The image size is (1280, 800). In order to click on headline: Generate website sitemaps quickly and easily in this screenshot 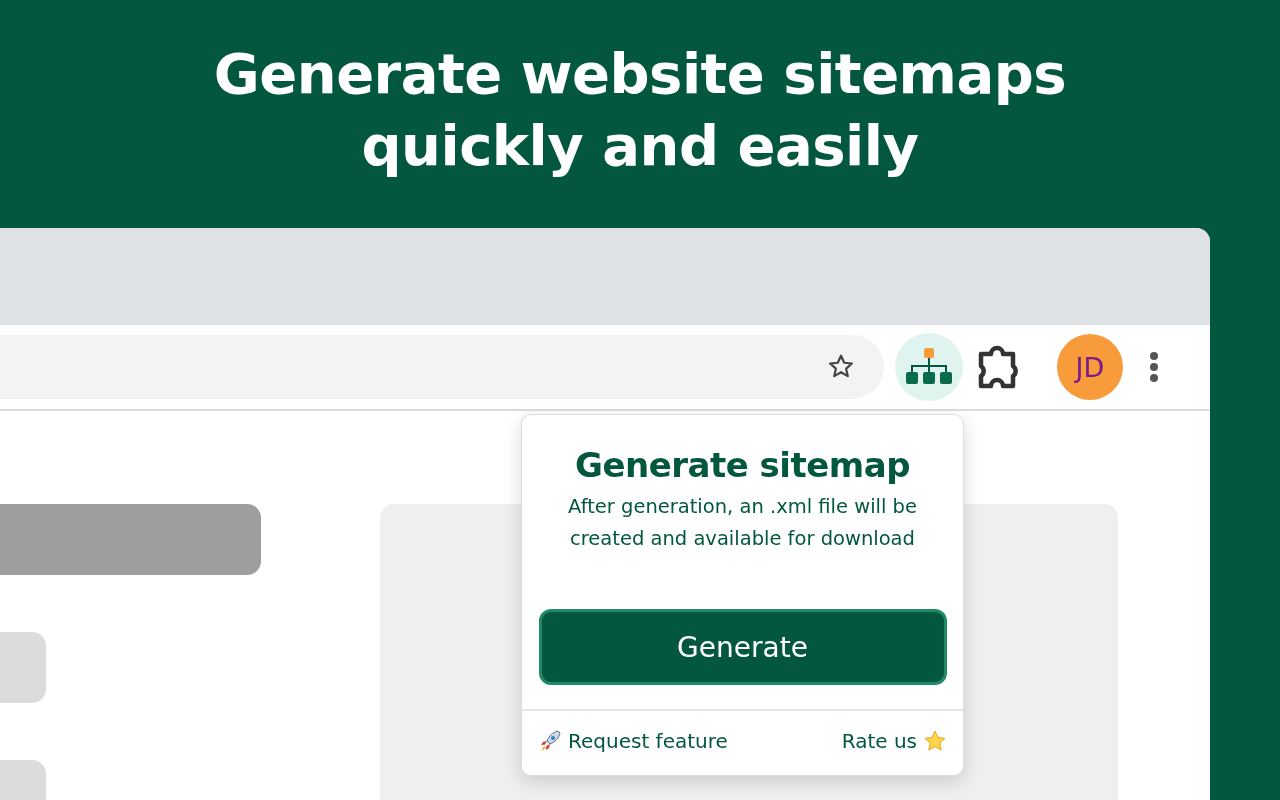, I will do `click(640, 110)`.